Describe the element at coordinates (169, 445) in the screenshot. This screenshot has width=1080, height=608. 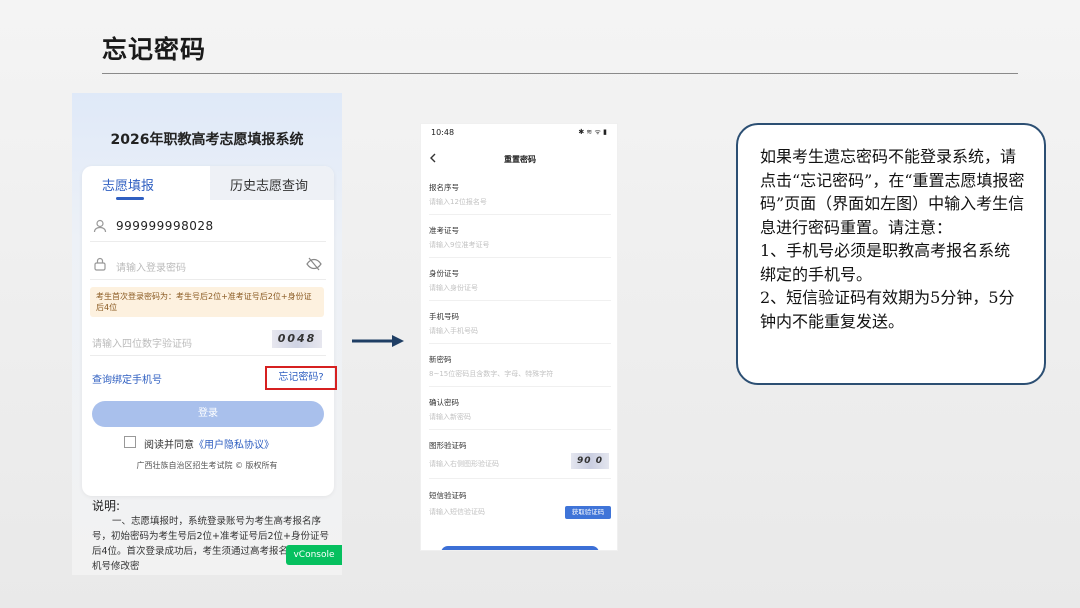
I see `agree-prefix: 阅读并同意` at that location.